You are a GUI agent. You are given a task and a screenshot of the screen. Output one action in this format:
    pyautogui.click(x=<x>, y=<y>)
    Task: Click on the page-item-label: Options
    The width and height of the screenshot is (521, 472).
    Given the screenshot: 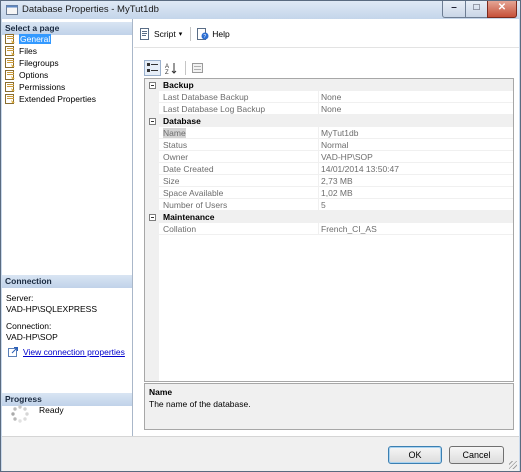 What is the action you would take?
    pyautogui.click(x=34, y=75)
    